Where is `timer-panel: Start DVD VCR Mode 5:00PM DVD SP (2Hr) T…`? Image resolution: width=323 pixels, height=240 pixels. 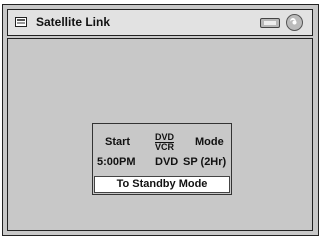
timer-panel: Start DVD VCR Mode 5:00PM DVD SP (2Hr) T… is located at coordinates (162, 159).